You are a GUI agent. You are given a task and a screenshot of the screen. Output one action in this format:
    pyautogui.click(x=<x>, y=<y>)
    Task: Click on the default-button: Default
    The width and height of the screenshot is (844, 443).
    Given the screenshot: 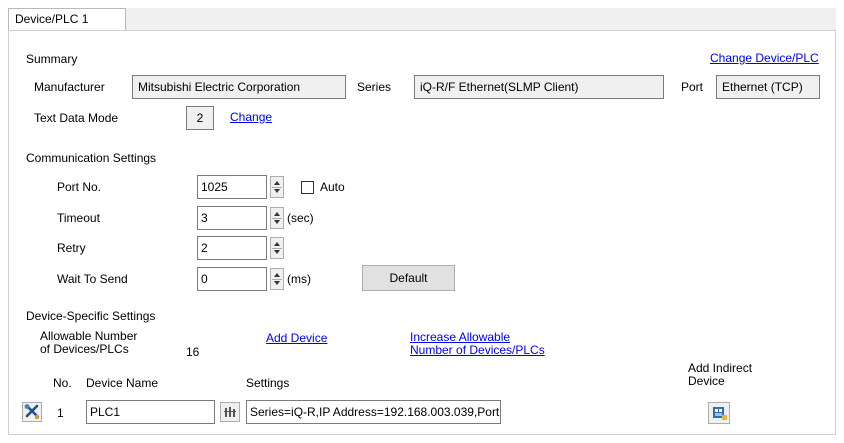 What is the action you would take?
    pyautogui.click(x=408, y=278)
    